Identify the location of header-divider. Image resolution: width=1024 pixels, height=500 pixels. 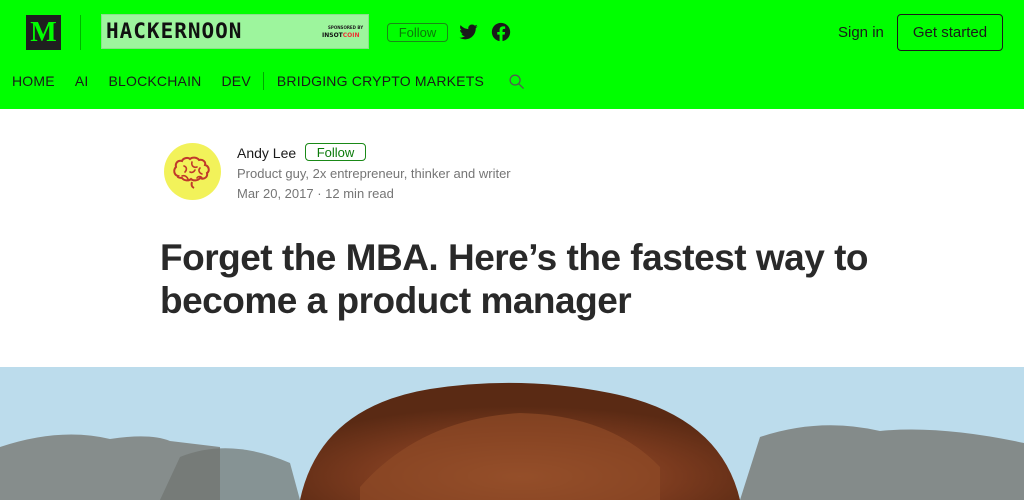
(80, 32).